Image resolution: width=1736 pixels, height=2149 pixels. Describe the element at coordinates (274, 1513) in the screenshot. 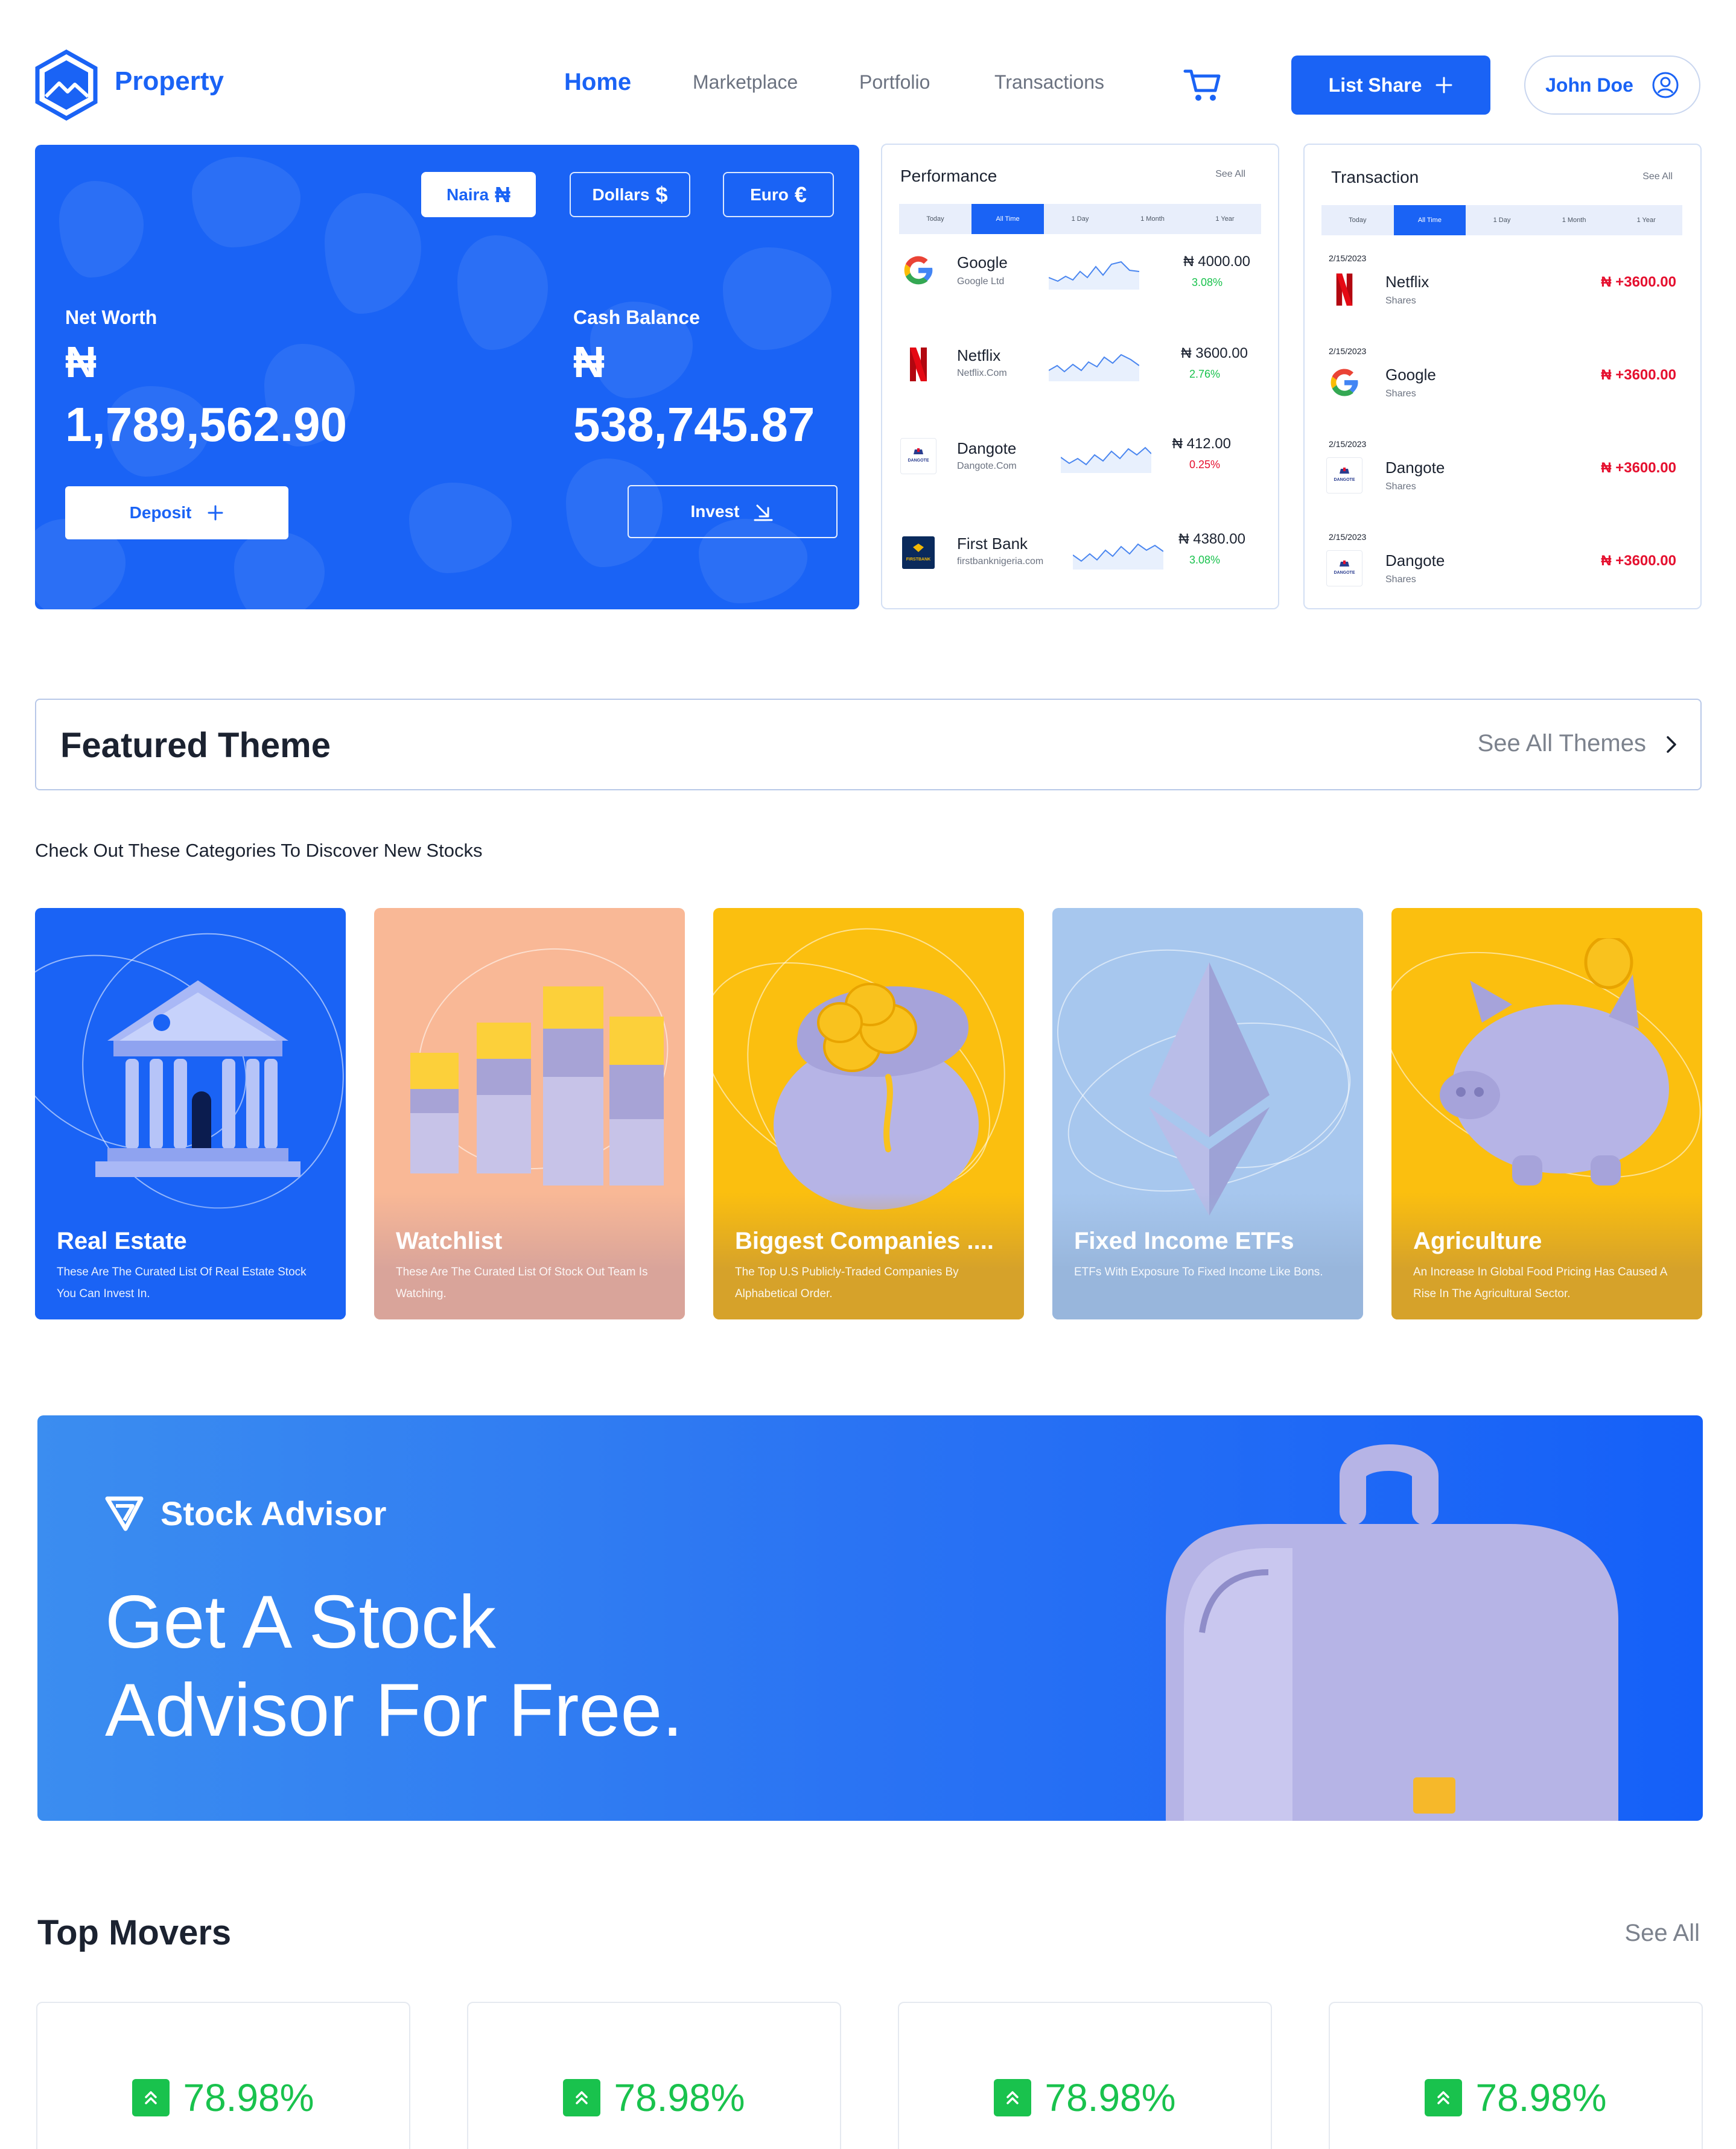

I see `stock-advisor-name: Stock Advisor` at that location.